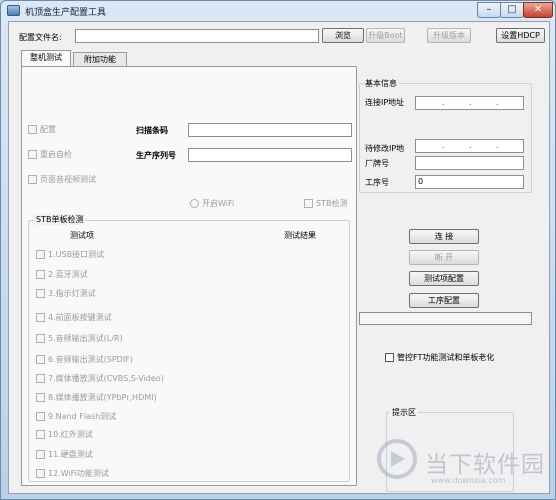 This screenshot has width=556, height=500. Describe the element at coordinates (82, 416) in the screenshot. I see `stb-item-label: 9.Nand Flash测试` at that location.